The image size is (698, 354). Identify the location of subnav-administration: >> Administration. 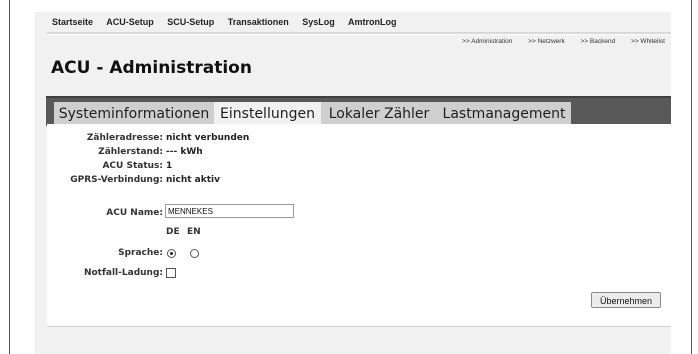
(487, 41).